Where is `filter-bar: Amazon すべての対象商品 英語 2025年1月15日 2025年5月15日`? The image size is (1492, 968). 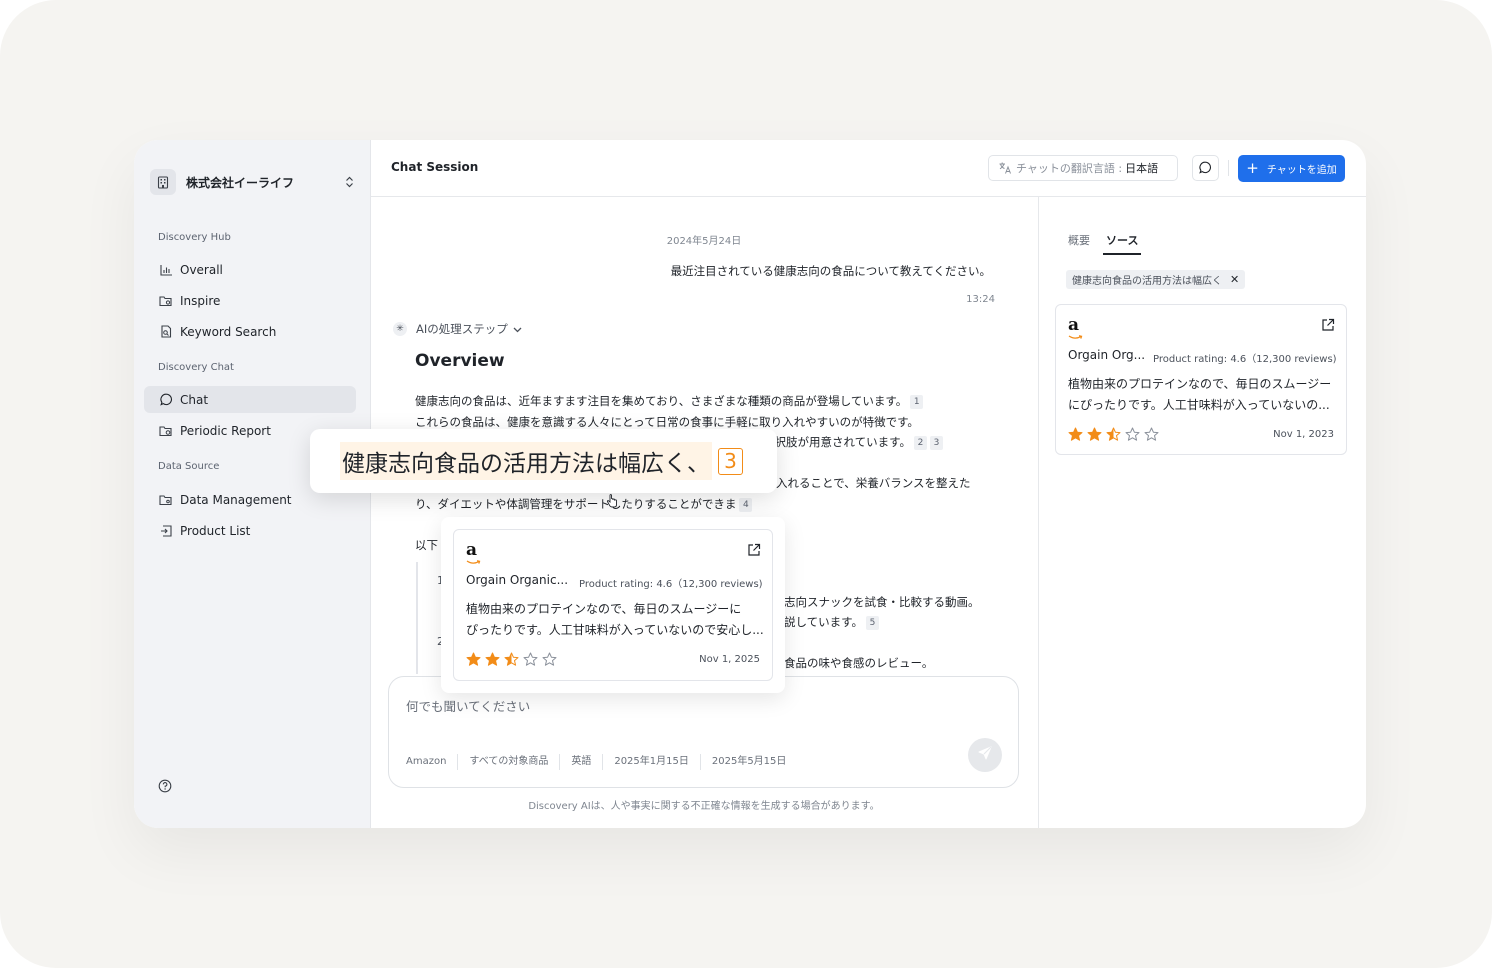 filter-bar: Amazon すべての対象商品 英語 2025年1月15日 2025年5月15日 is located at coordinates (601, 762).